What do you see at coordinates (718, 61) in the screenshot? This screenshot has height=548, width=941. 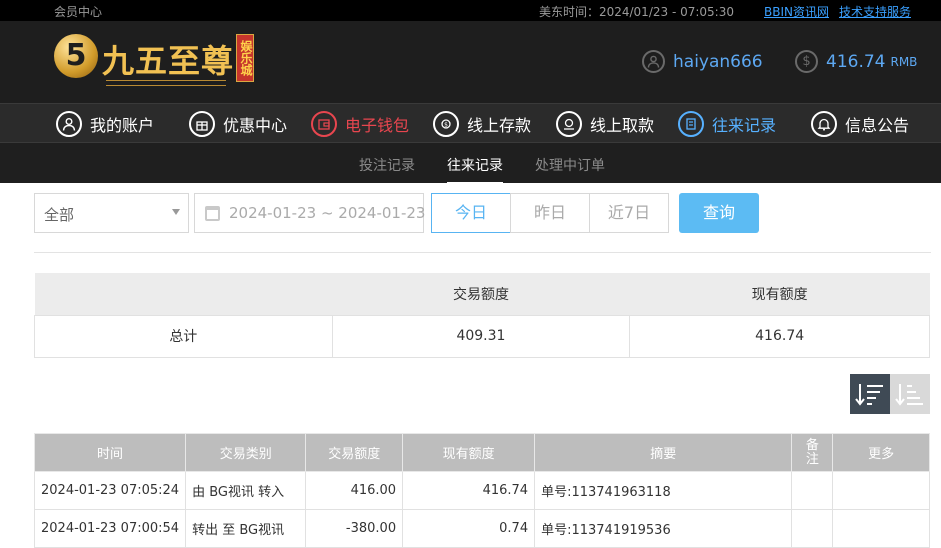 I see `username: haiyan666` at bounding box center [718, 61].